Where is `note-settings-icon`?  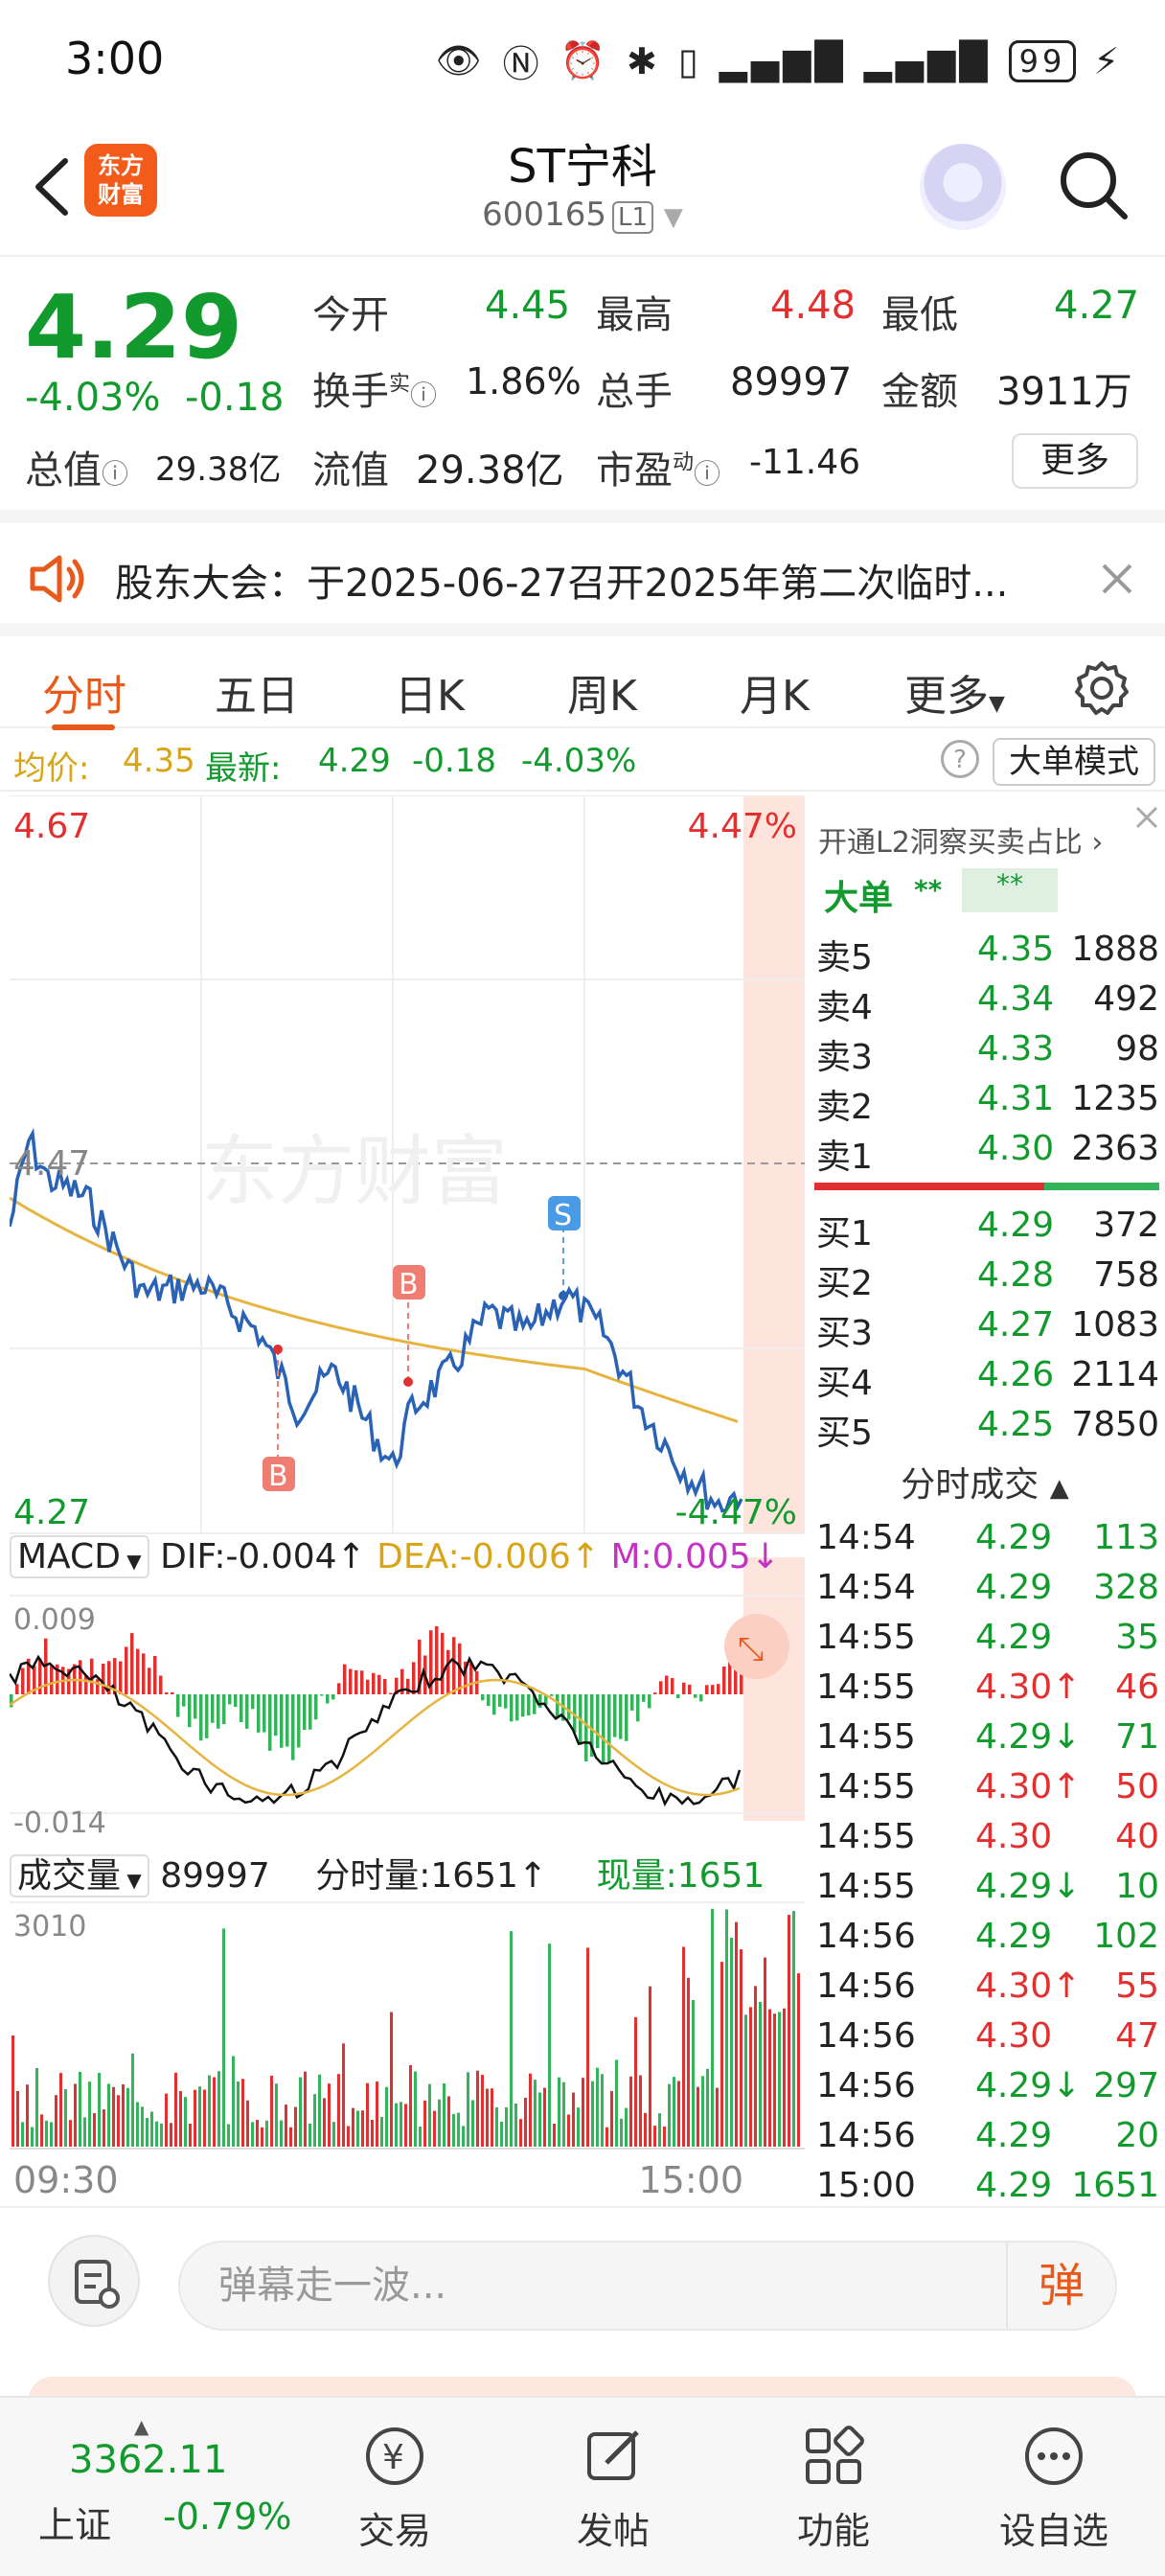 note-settings-icon is located at coordinates (94, 2281).